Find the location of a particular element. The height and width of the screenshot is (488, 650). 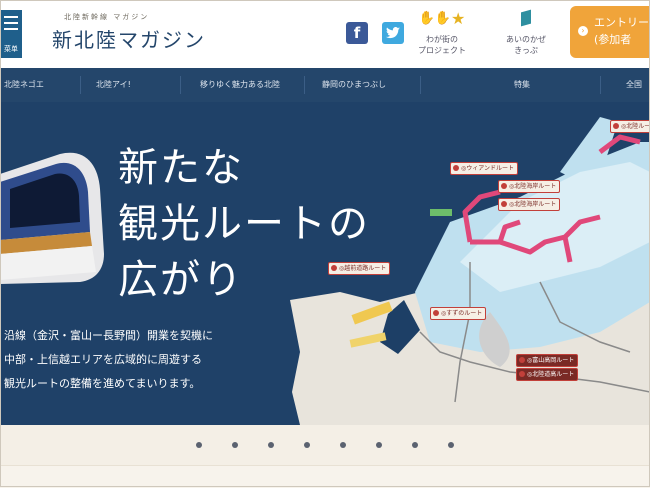

headline-line-2: 観光ルートの is located at coordinates (244, 224).